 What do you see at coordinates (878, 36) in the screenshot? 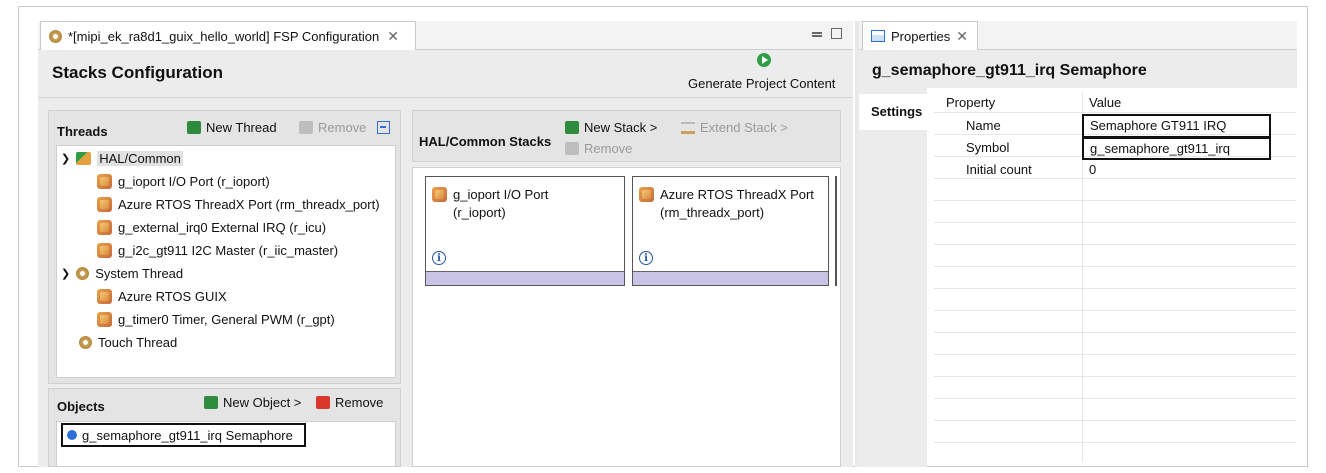
I see `properties-icon` at bounding box center [878, 36].